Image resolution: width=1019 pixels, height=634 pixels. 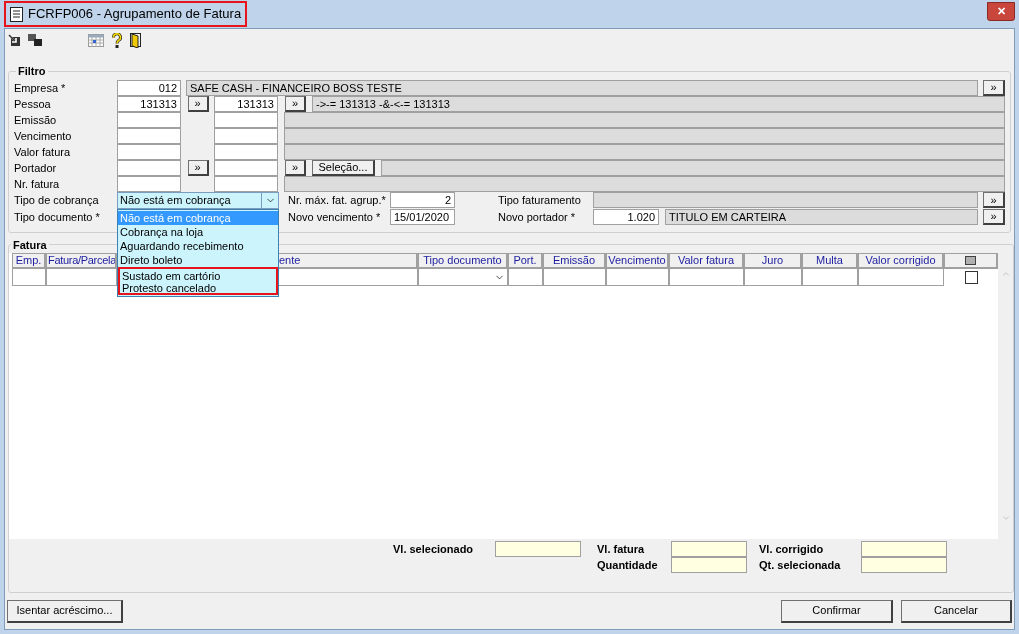 What do you see at coordinates (540, 200) in the screenshot?
I see `field-label: Tipo faturamento` at bounding box center [540, 200].